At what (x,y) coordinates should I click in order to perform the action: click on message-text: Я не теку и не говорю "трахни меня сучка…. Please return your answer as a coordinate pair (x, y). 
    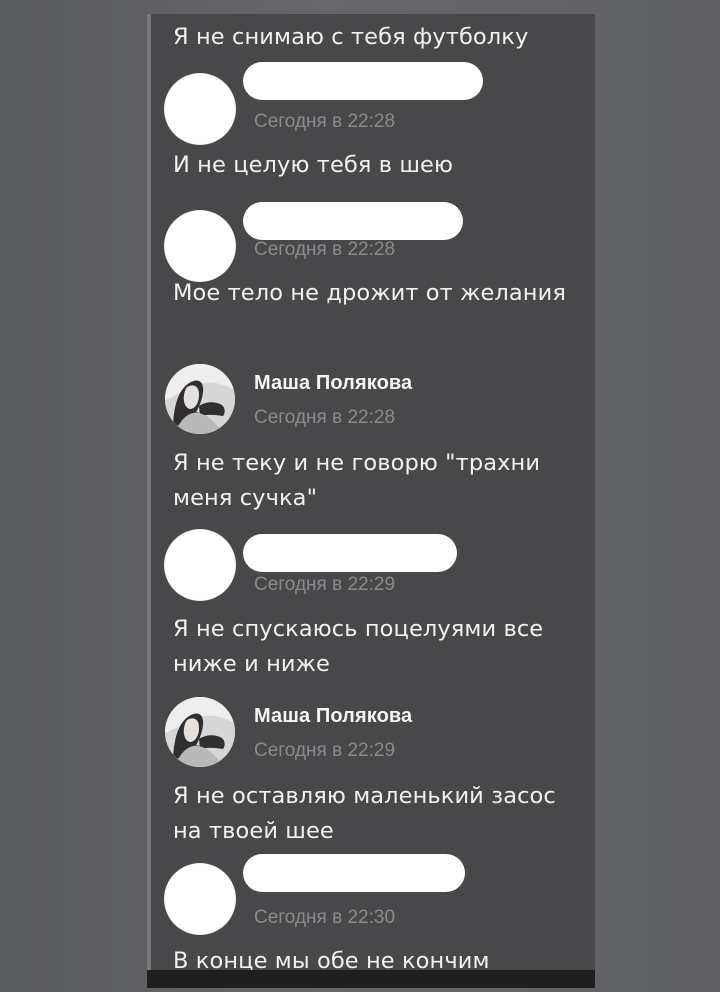
    Looking at the image, I should click on (357, 480).